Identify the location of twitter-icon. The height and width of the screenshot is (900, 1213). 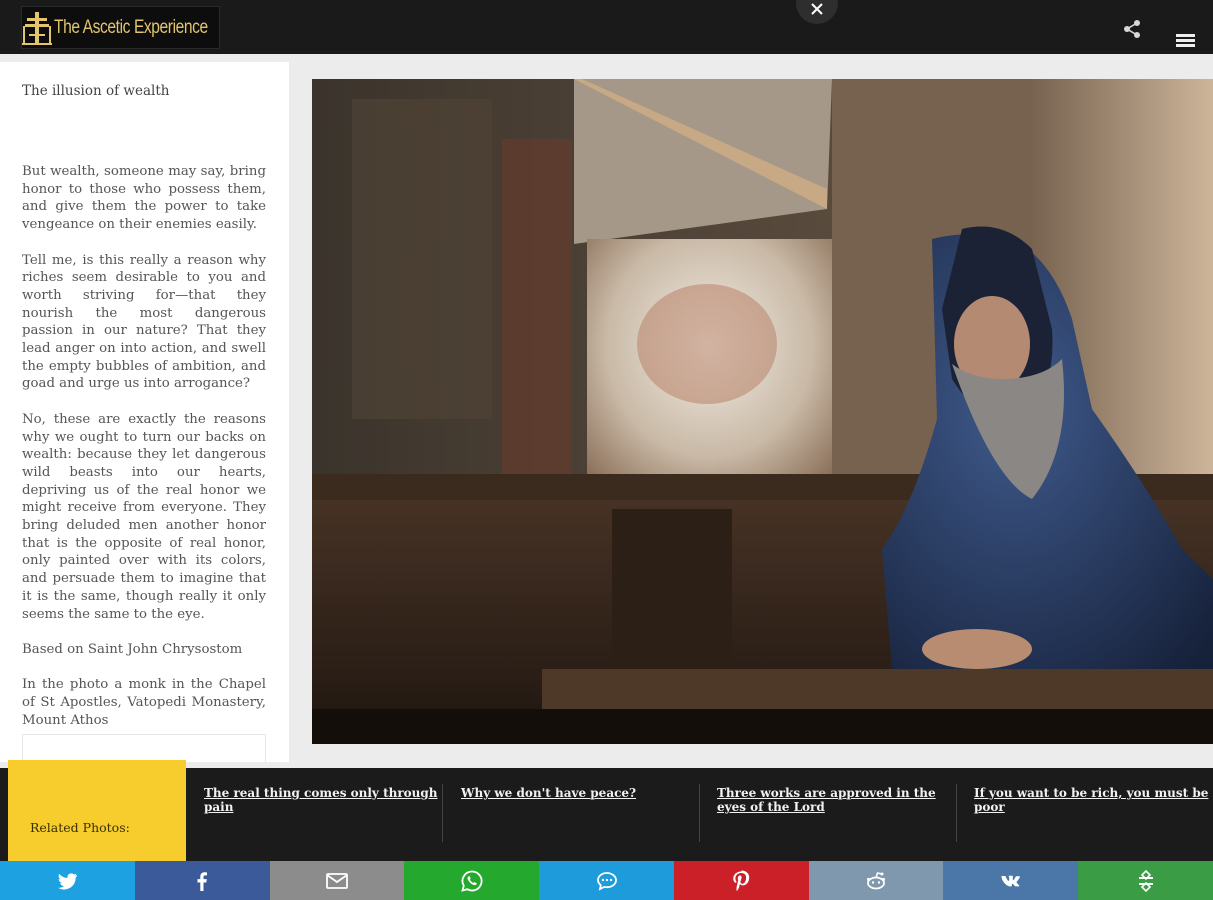
(68, 881).